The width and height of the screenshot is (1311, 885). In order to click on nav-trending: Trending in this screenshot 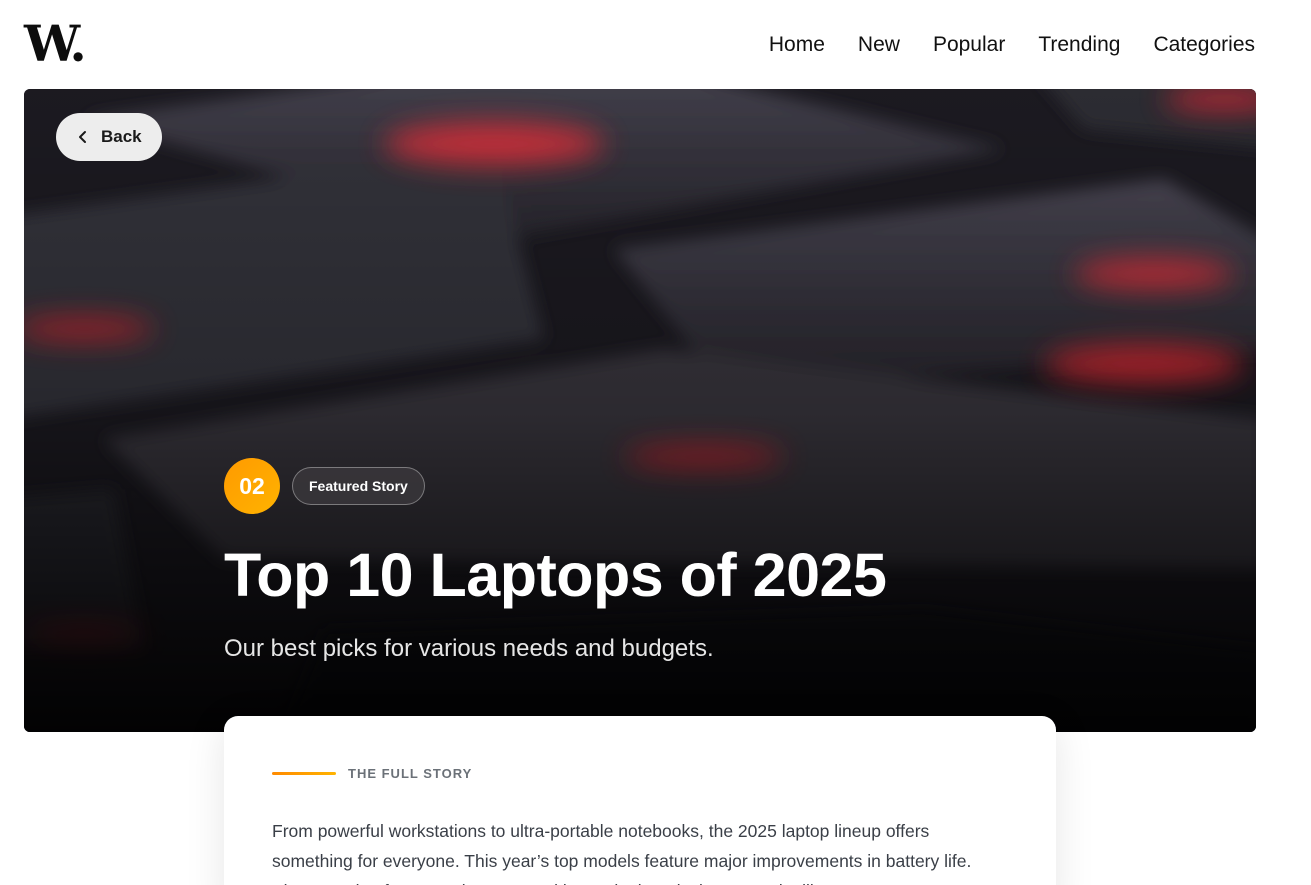, I will do `click(1079, 45)`.